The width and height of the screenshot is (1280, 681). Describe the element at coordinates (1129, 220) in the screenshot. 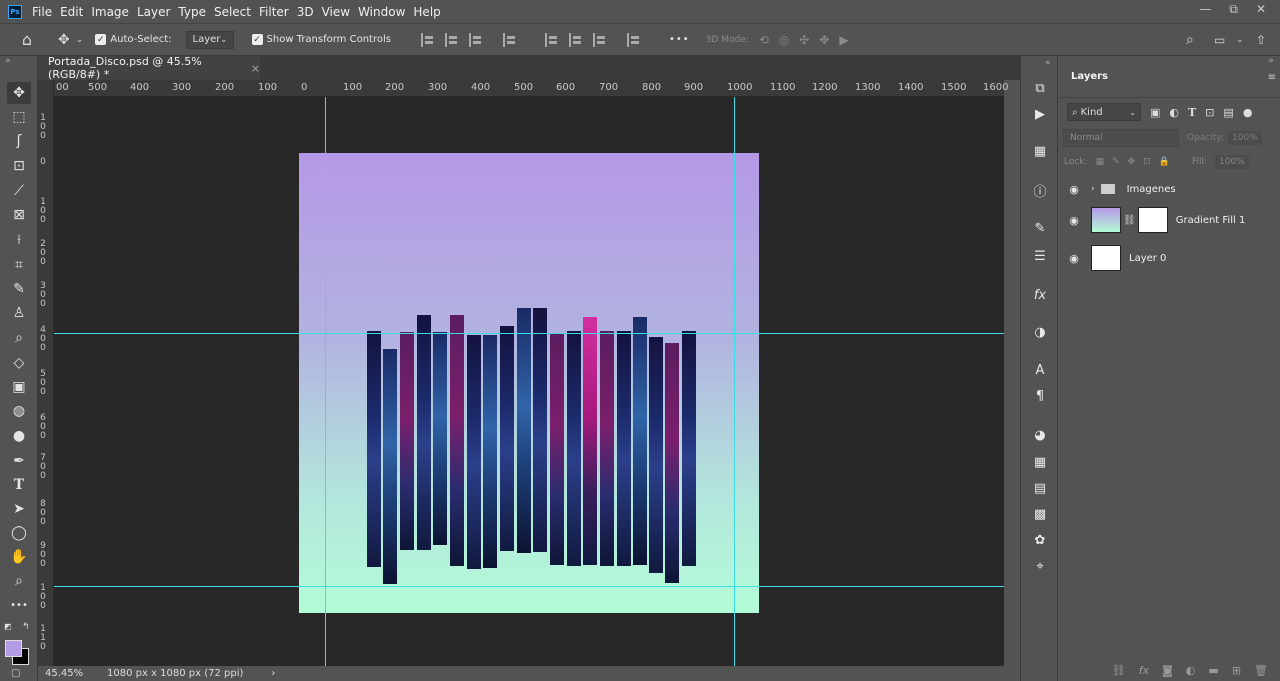

I see `link-chain-icon: ⛓` at that location.